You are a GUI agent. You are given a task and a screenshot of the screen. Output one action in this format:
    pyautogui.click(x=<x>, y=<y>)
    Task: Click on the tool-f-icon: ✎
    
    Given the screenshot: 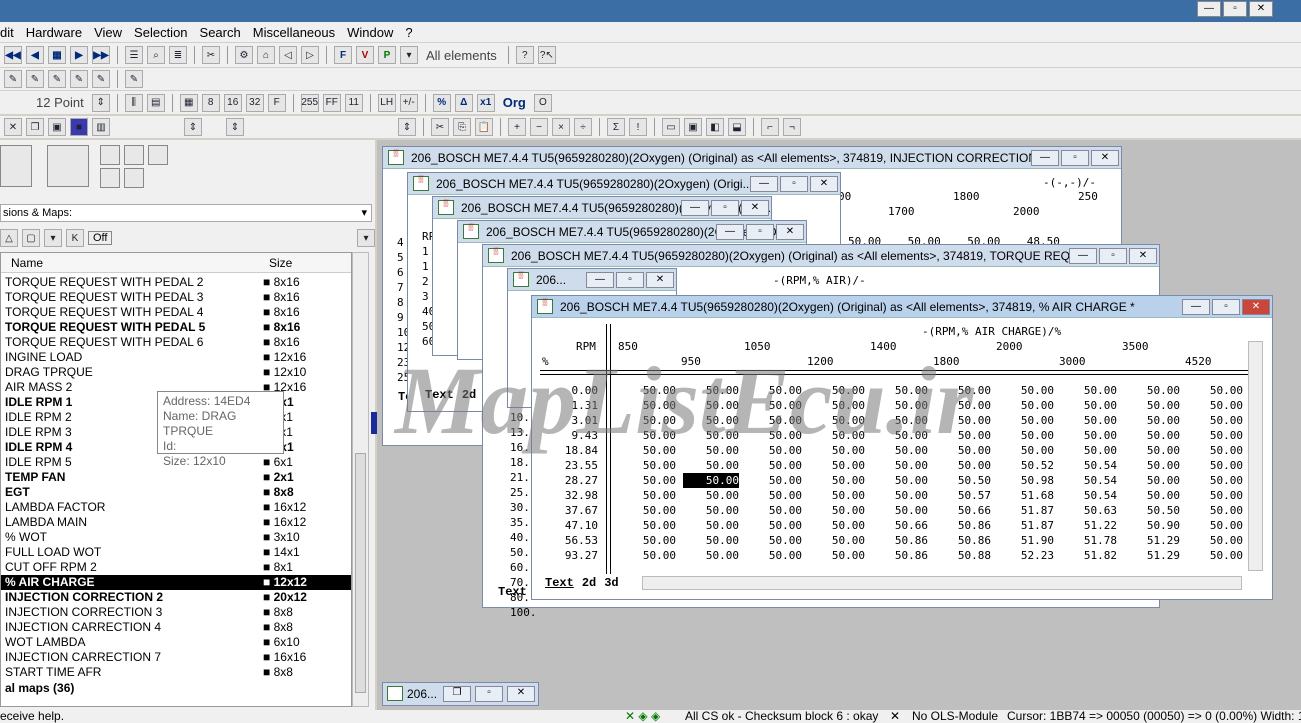 What is the action you would take?
    pyautogui.click(x=134, y=79)
    